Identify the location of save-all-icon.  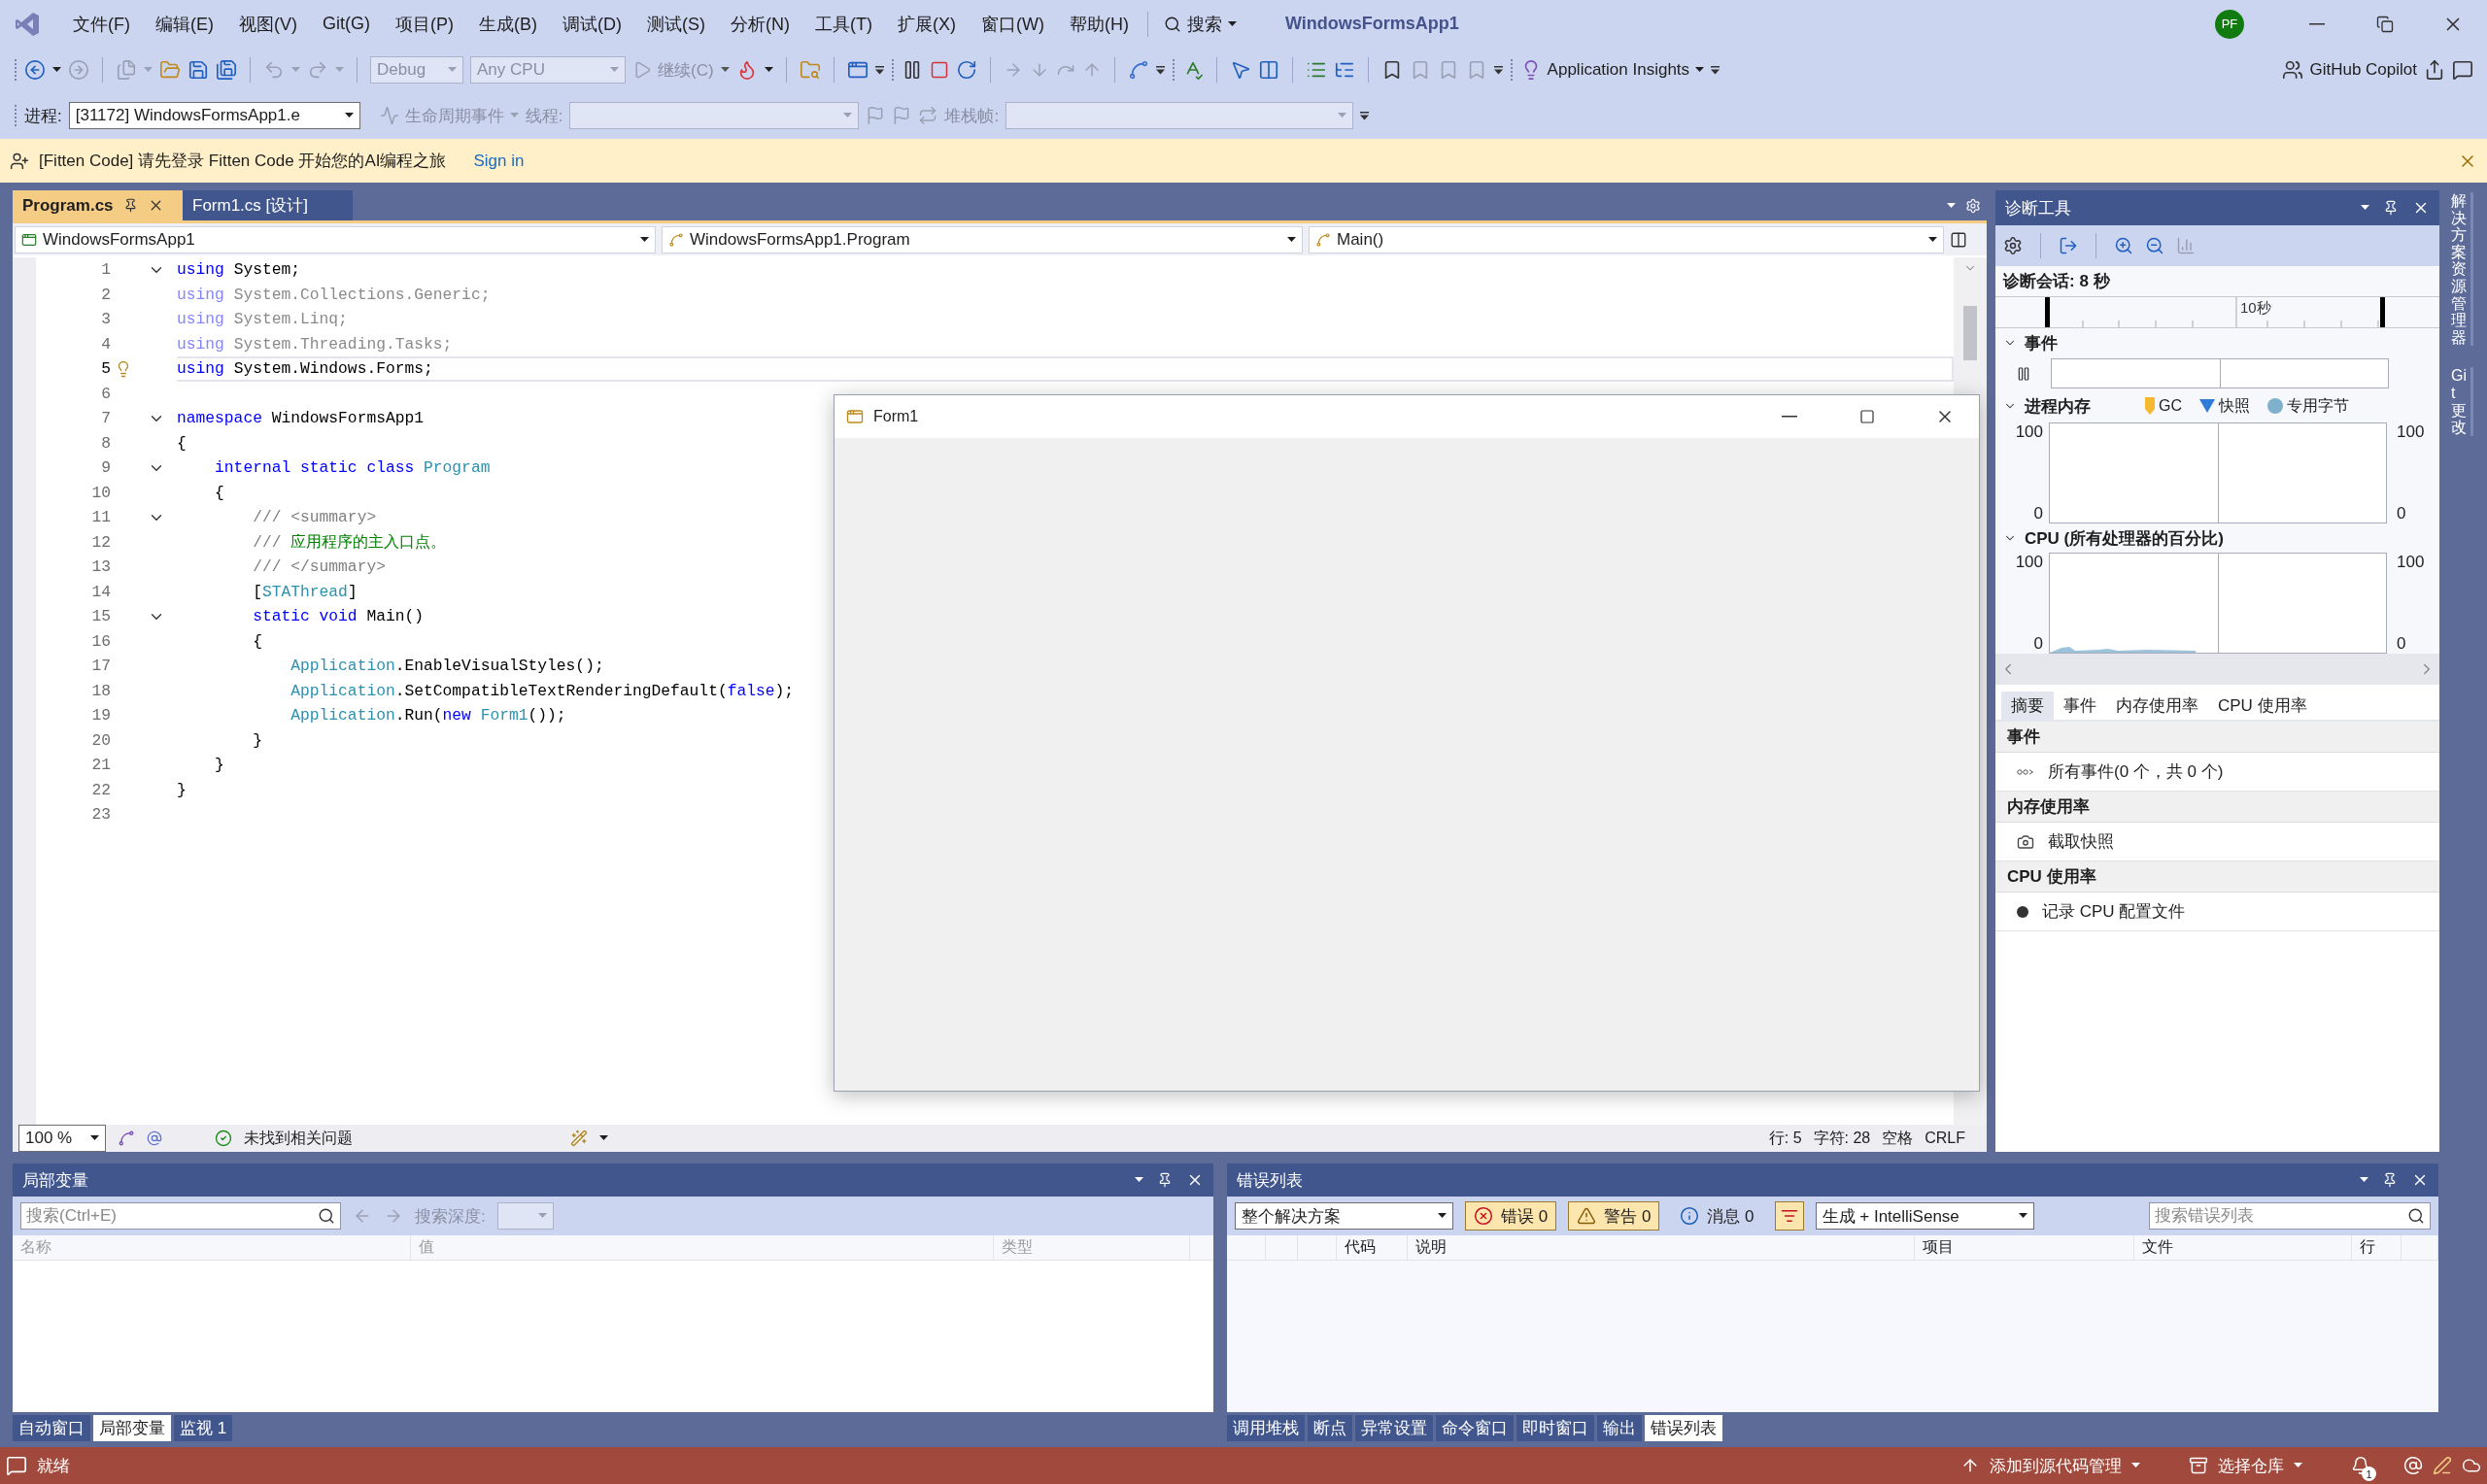
(226, 70).